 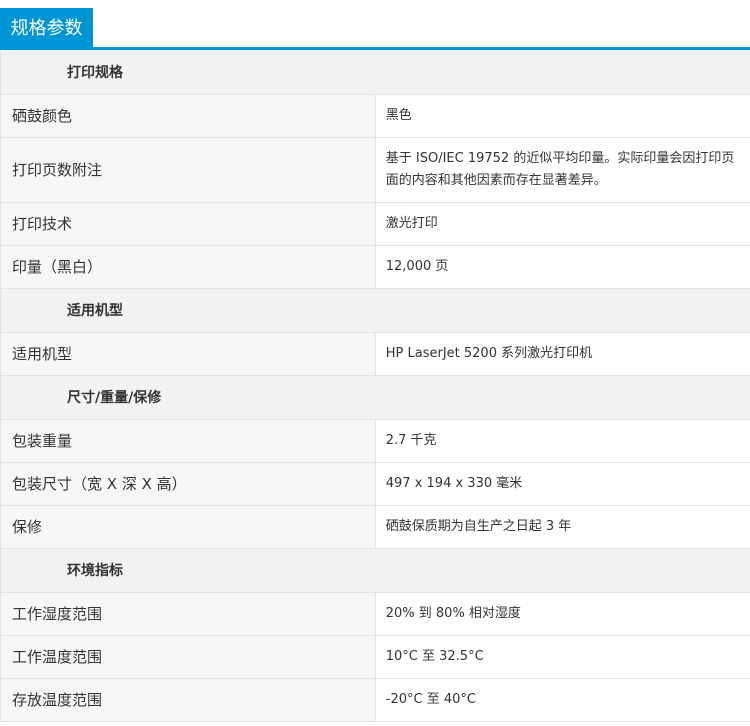 I want to click on spec-row: 硒鼓颜色 黑色, so click(x=375, y=116).